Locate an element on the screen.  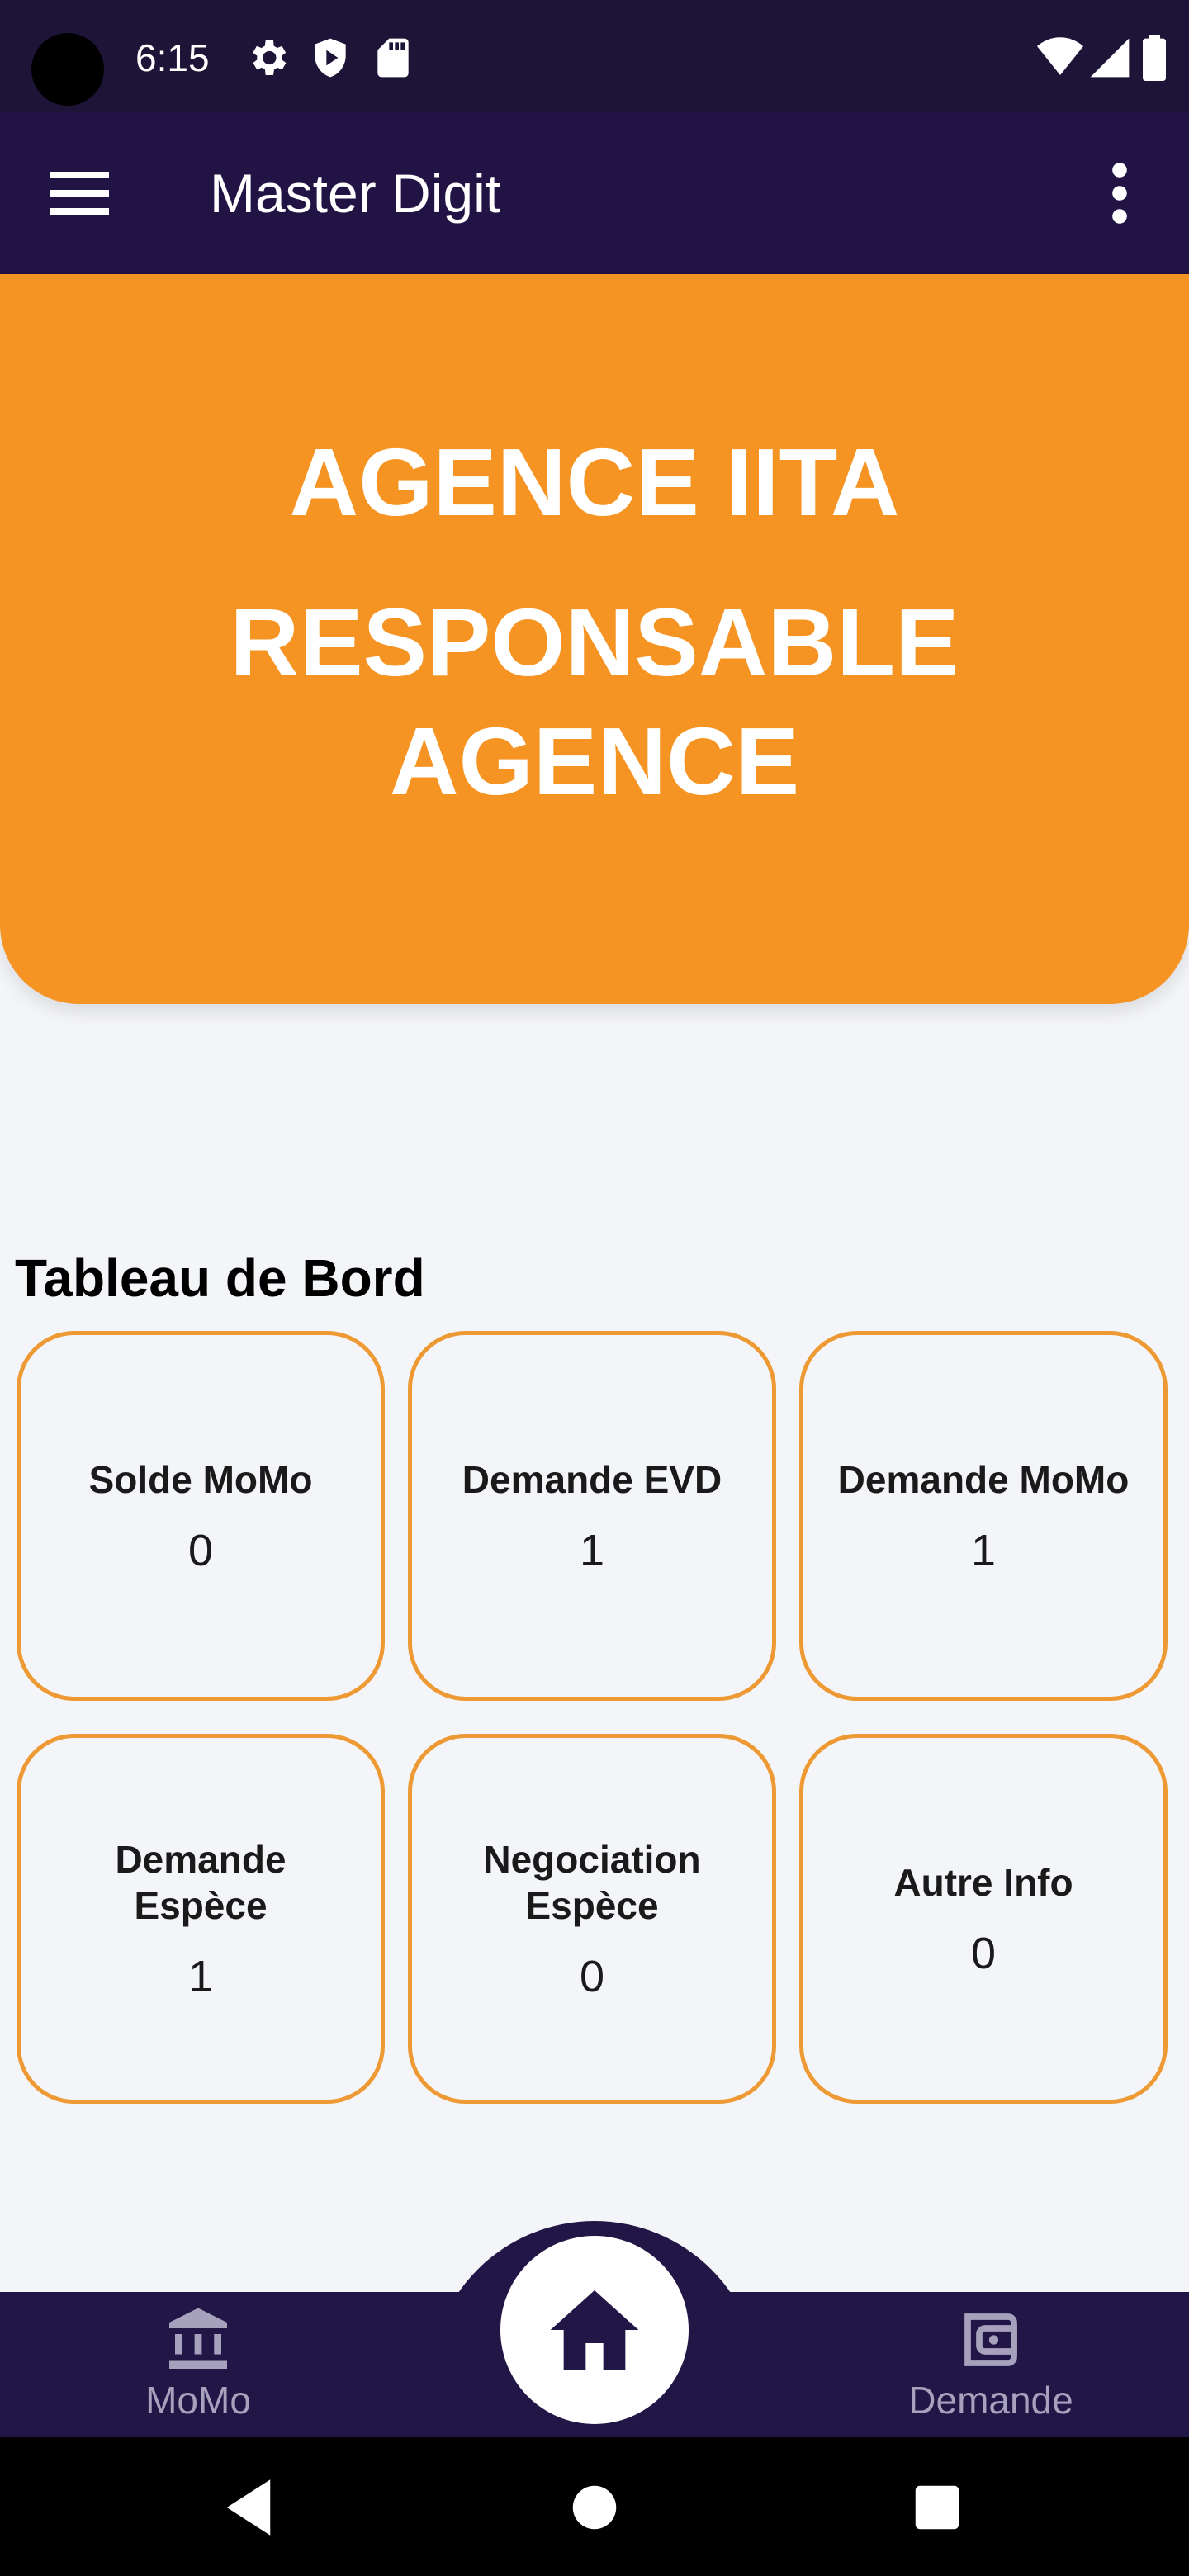
card-demande-espece: Demande Espèce 1 is located at coordinates (201, 1919).